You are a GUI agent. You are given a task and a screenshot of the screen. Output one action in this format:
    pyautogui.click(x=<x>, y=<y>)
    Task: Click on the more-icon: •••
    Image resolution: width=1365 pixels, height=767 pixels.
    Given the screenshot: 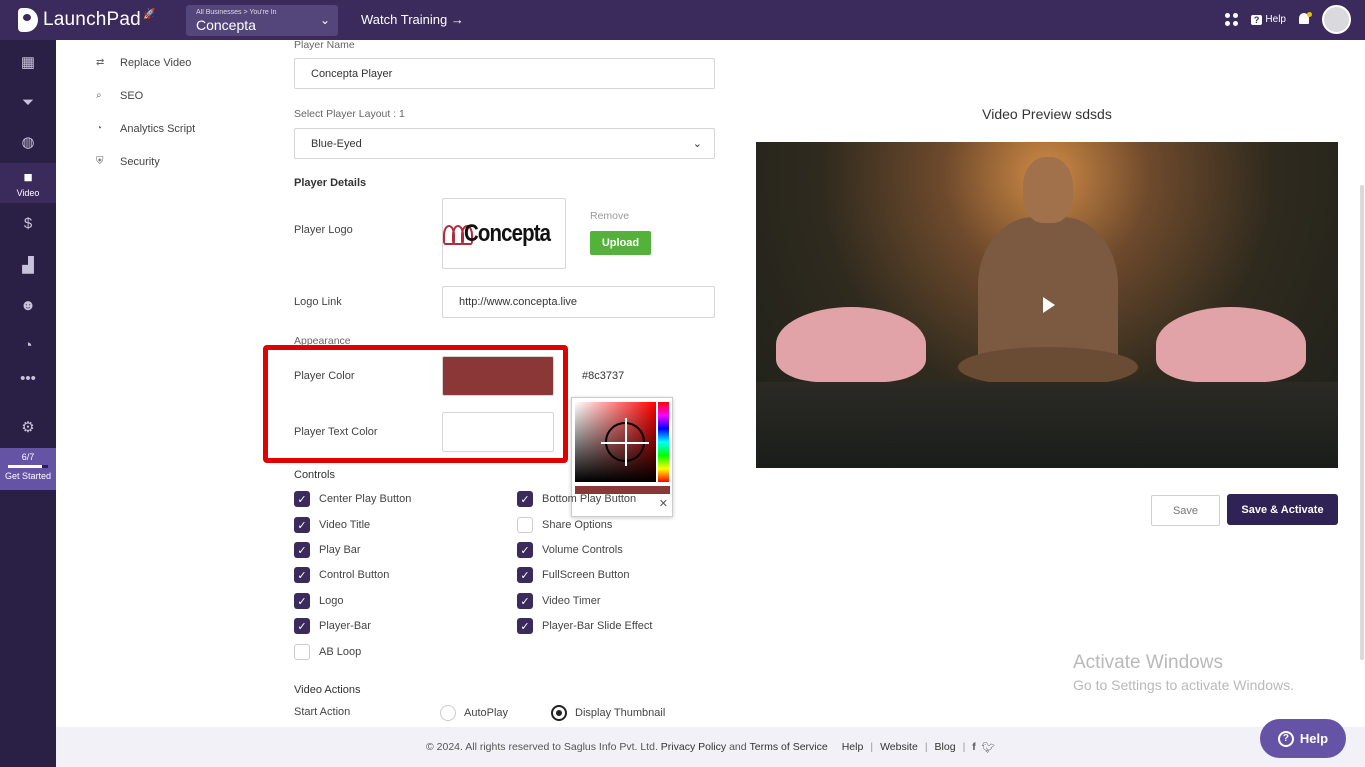 What is the action you would take?
    pyautogui.click(x=28, y=378)
    